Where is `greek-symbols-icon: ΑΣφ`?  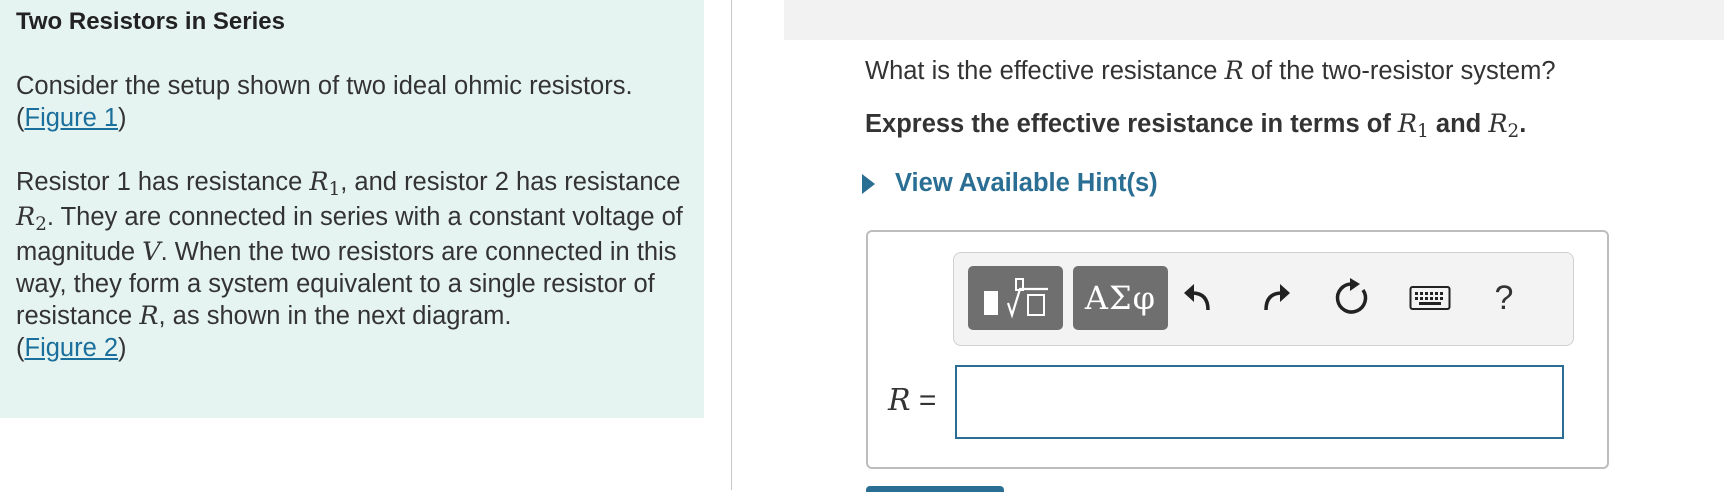 greek-symbols-icon: ΑΣφ is located at coordinates (1120, 298).